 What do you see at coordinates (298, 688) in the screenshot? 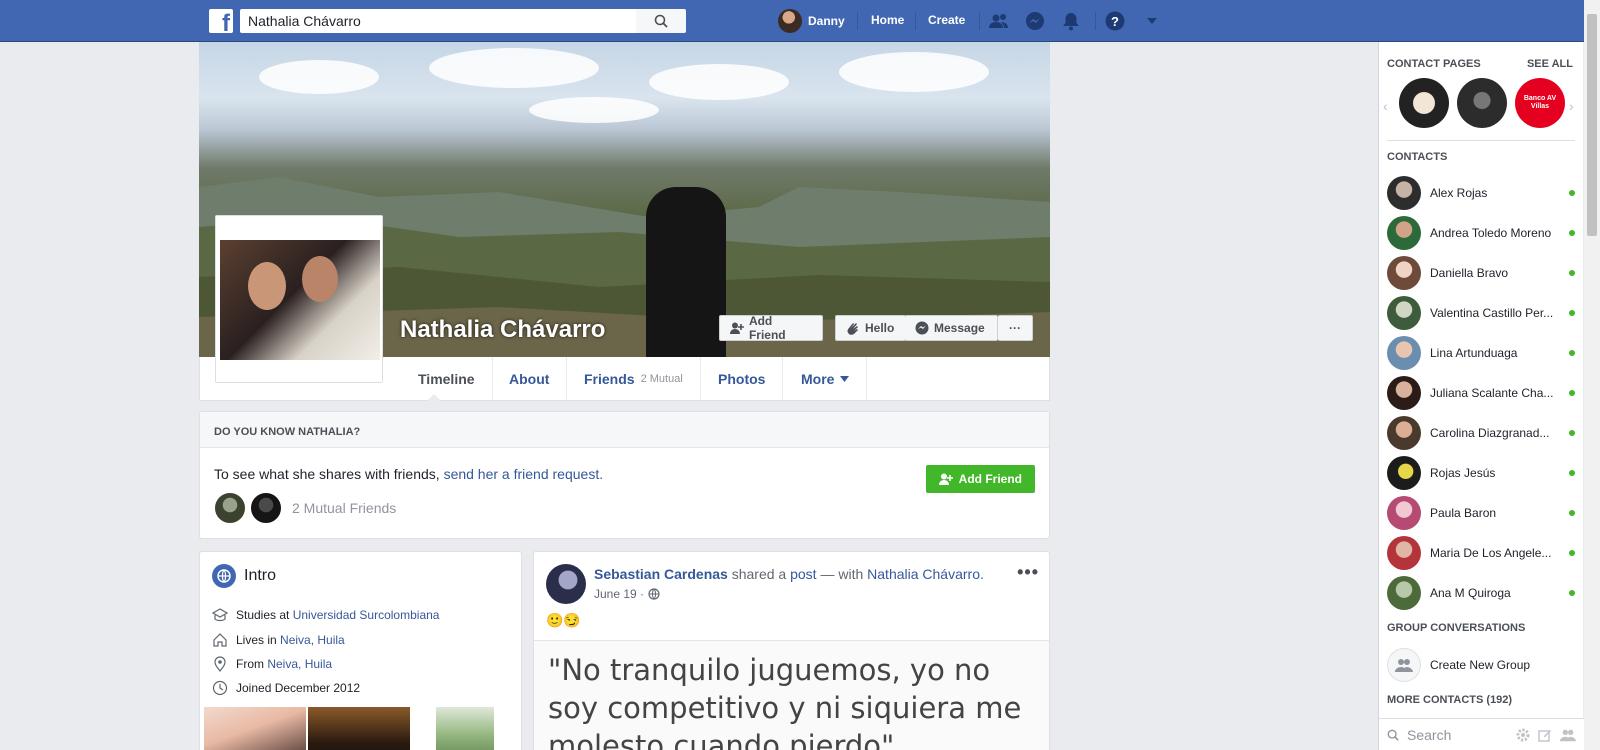
I see `joined-text: Joined December 2012` at bounding box center [298, 688].